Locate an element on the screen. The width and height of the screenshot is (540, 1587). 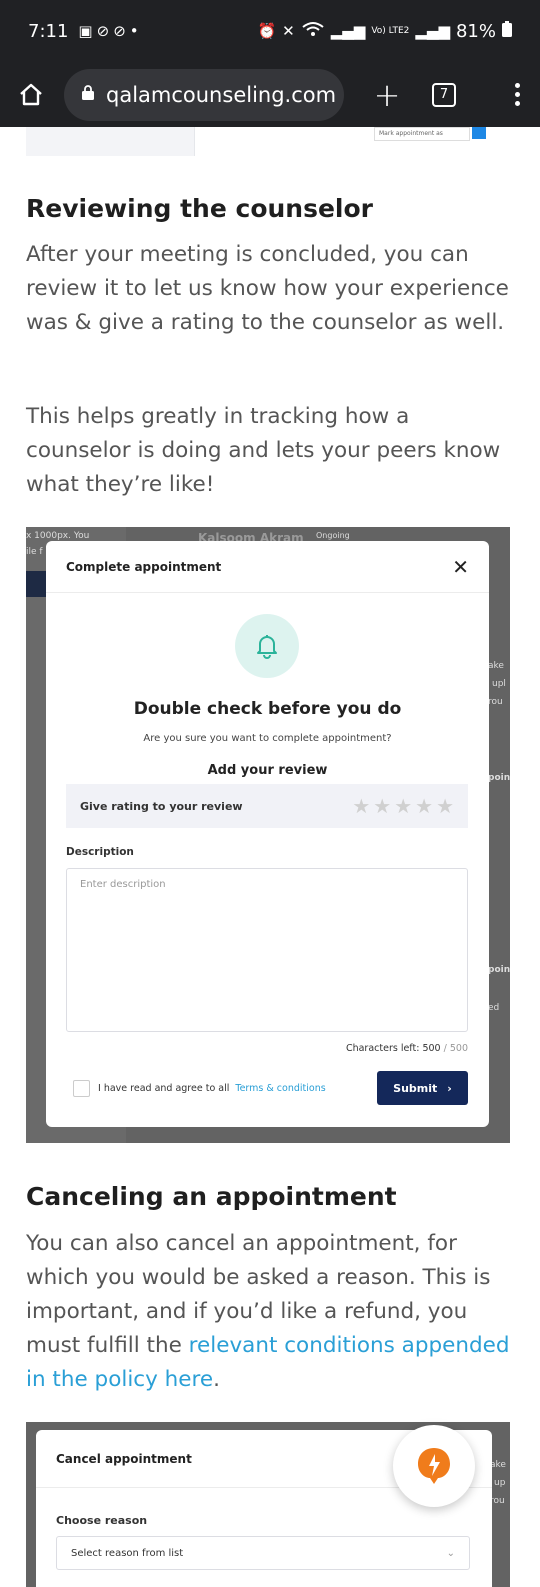
star-rating: ★ ★ ★ ★ ★ is located at coordinates (403, 806).